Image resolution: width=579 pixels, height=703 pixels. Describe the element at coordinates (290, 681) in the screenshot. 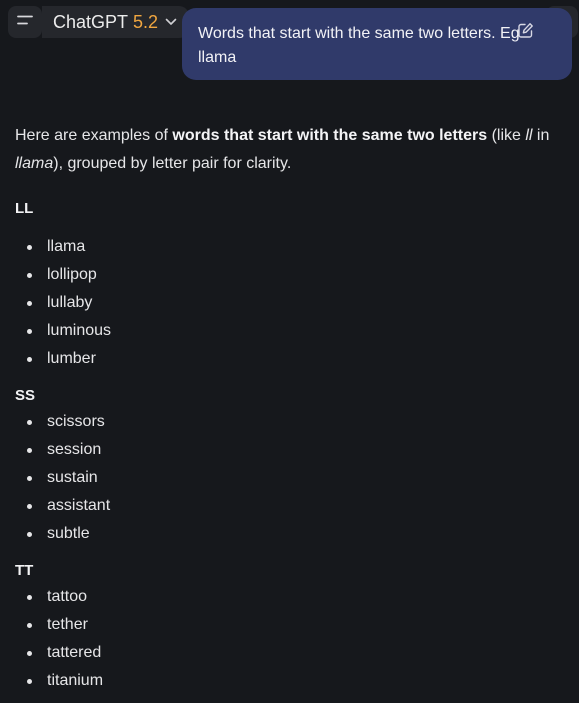

I see `list-item: titanium` at that location.